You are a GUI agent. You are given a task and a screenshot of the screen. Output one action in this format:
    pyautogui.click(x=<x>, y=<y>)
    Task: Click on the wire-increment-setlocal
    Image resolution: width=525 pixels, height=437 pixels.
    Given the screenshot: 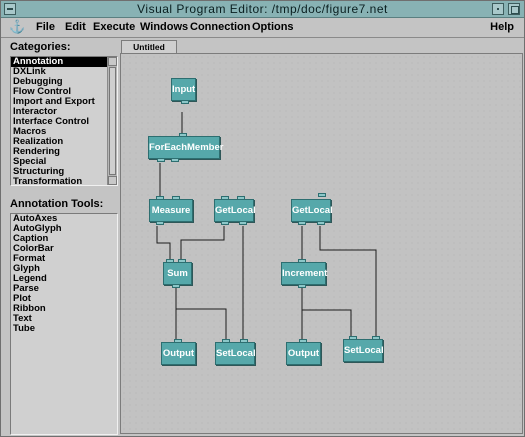 What is the action you would take?
    pyautogui.click(x=327, y=323)
    